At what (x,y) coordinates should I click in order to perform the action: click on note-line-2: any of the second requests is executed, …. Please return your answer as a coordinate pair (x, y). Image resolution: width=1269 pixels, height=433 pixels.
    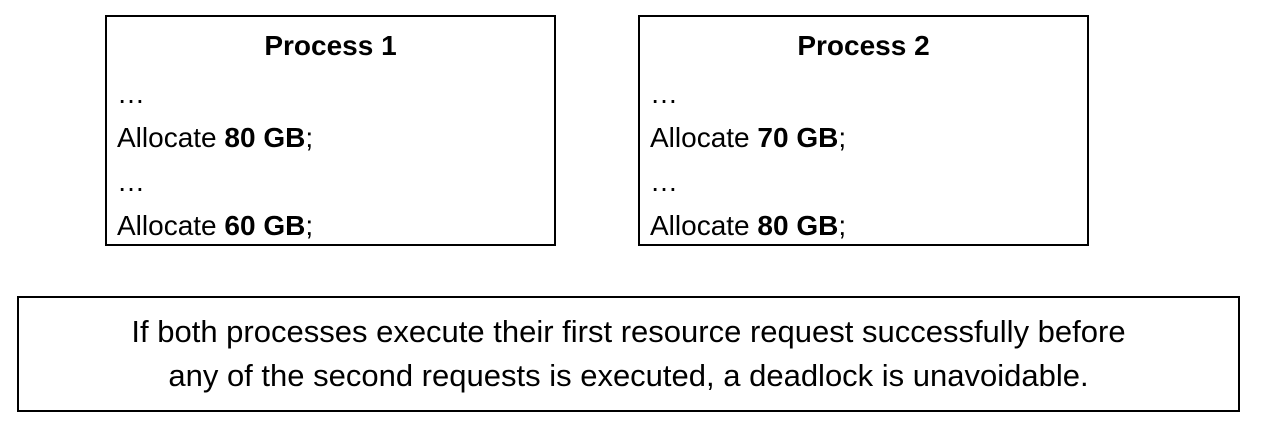
    Looking at the image, I should click on (628, 375).